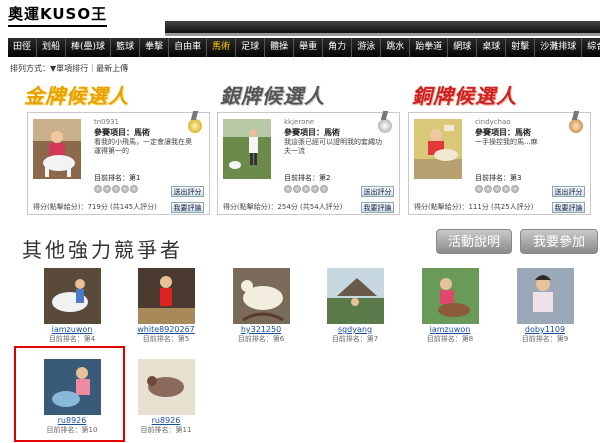 The width and height of the screenshot is (600, 443). What do you see at coordinates (498, 178) in the screenshot?
I see `candidate-rank: 目前排名：第3` at bounding box center [498, 178].